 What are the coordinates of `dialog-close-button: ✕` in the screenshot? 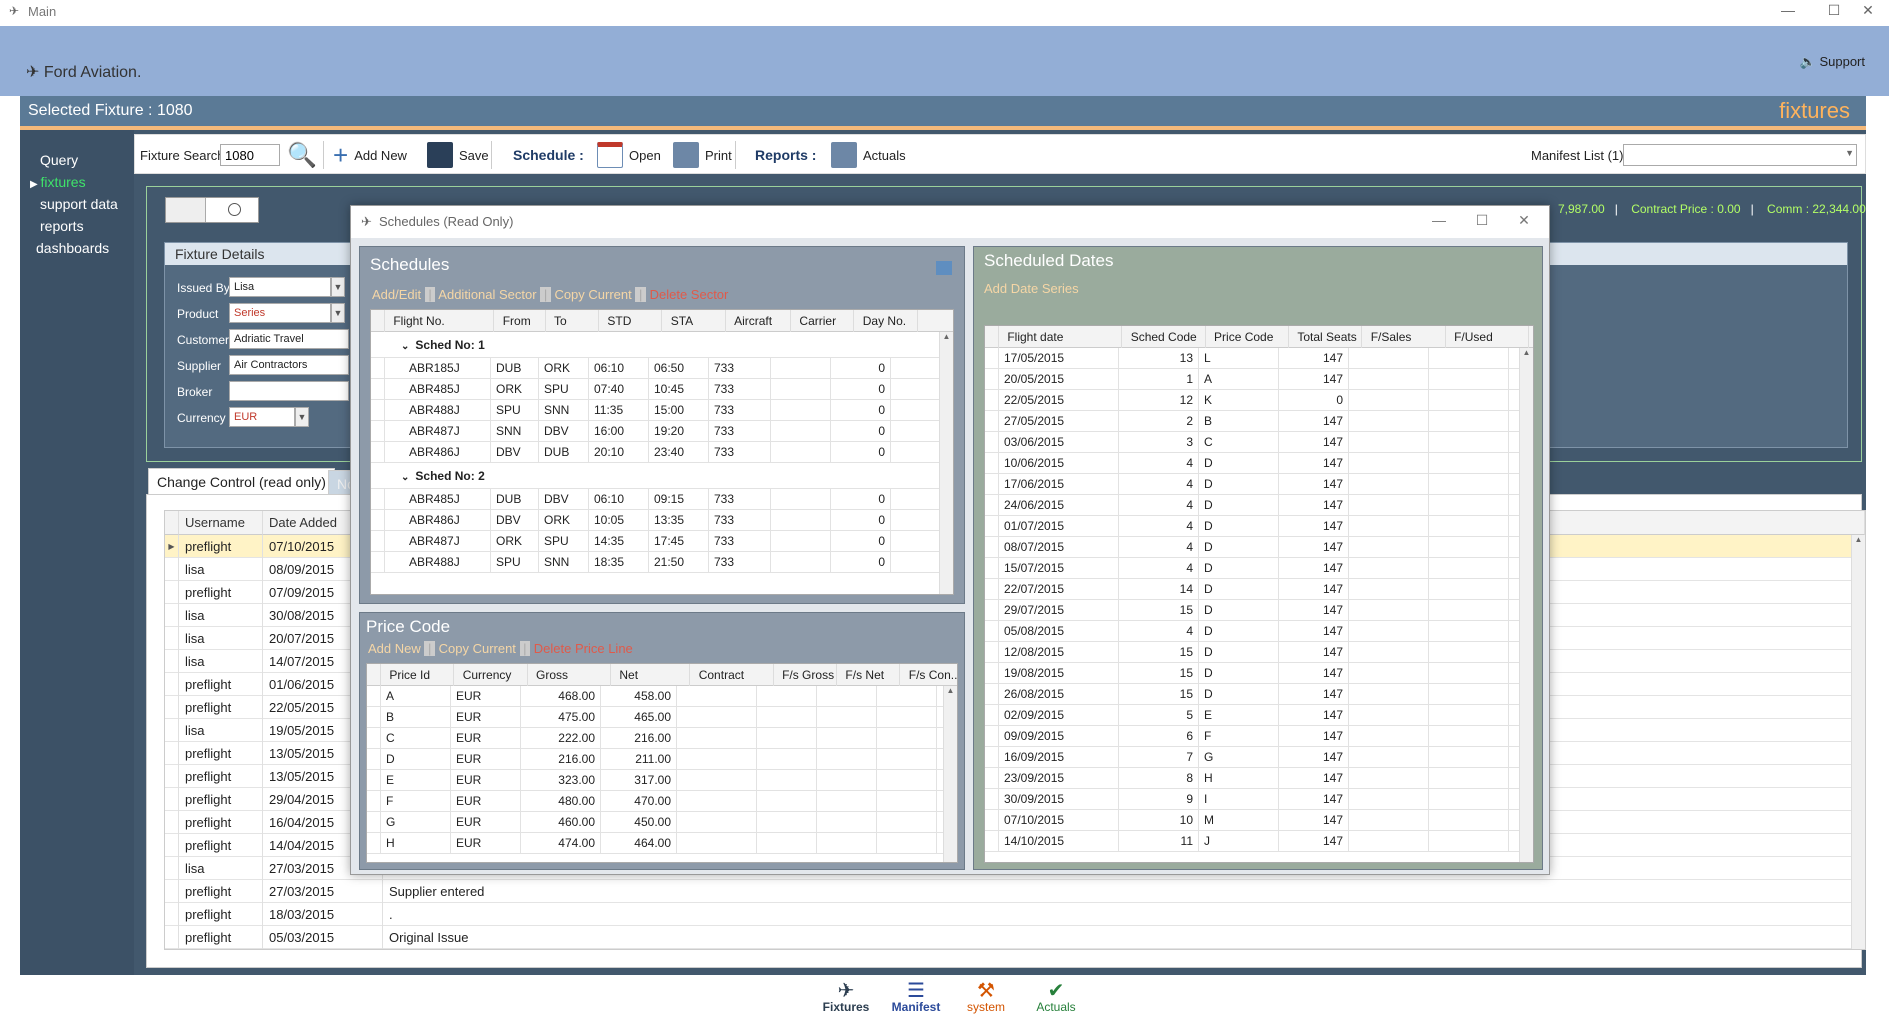 It's located at (1524, 221).